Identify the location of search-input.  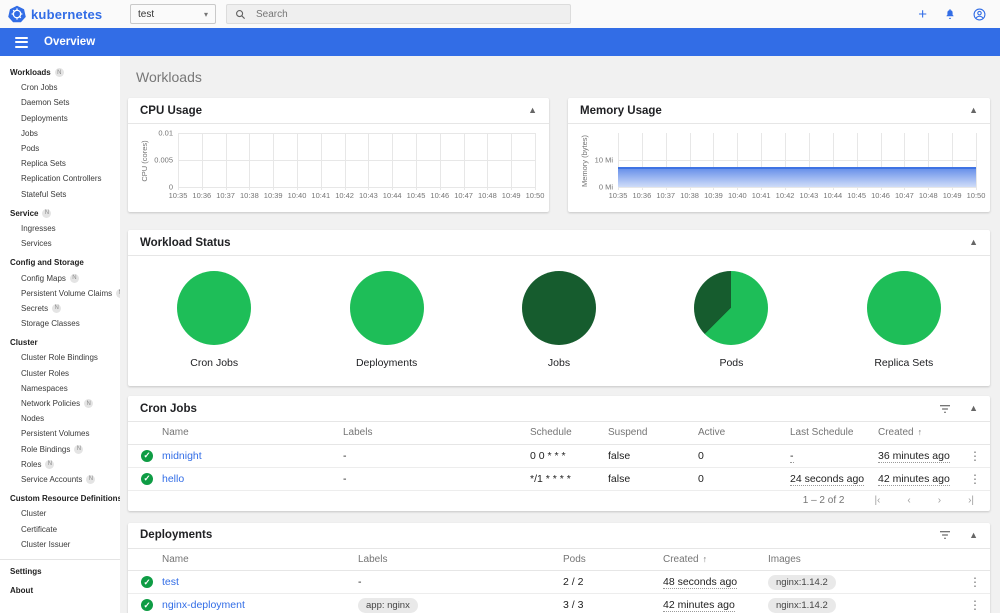
(408, 14).